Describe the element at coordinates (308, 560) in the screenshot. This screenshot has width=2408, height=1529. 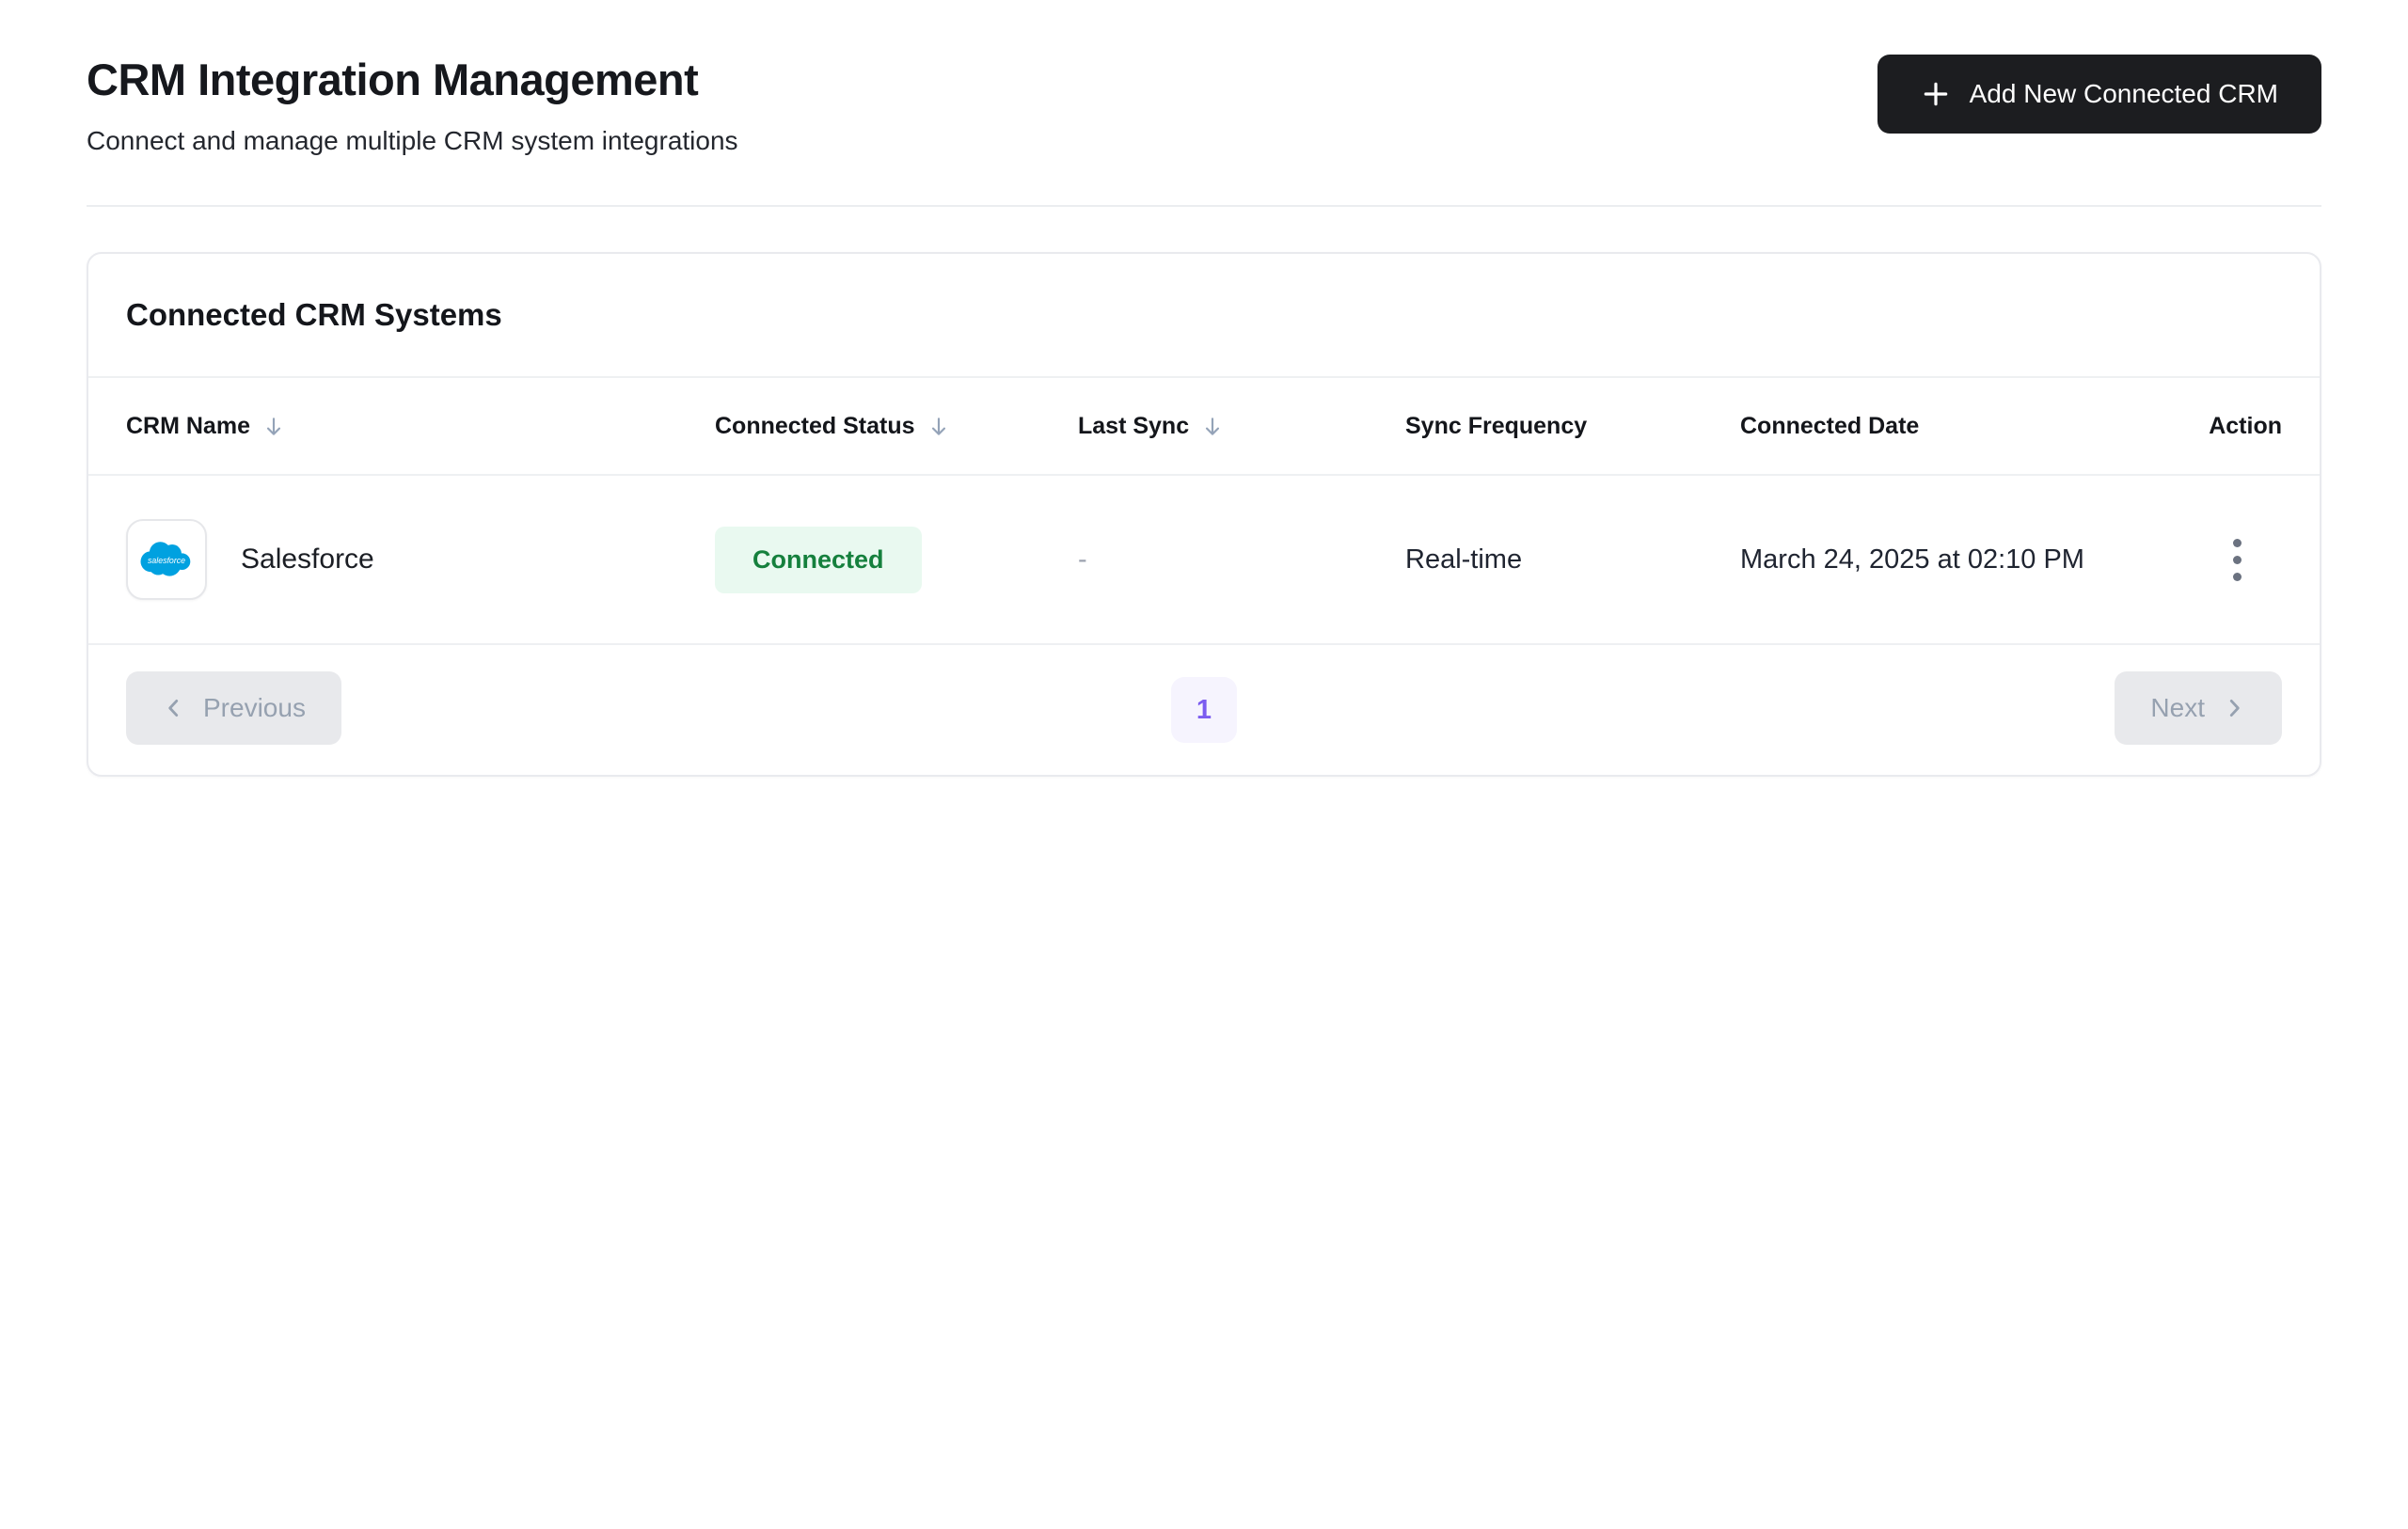
I see `crm-name: Salesforce` at that location.